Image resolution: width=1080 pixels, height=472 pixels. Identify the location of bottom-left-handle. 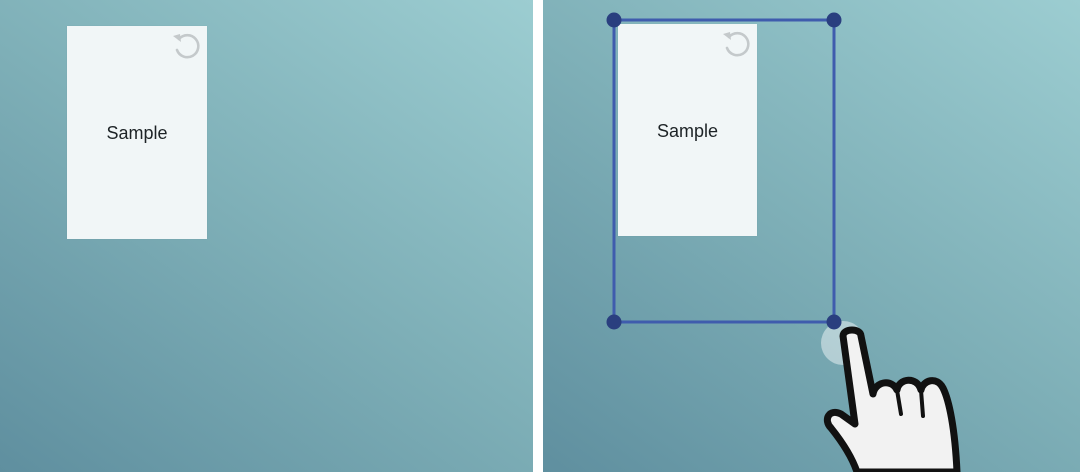
(614, 322).